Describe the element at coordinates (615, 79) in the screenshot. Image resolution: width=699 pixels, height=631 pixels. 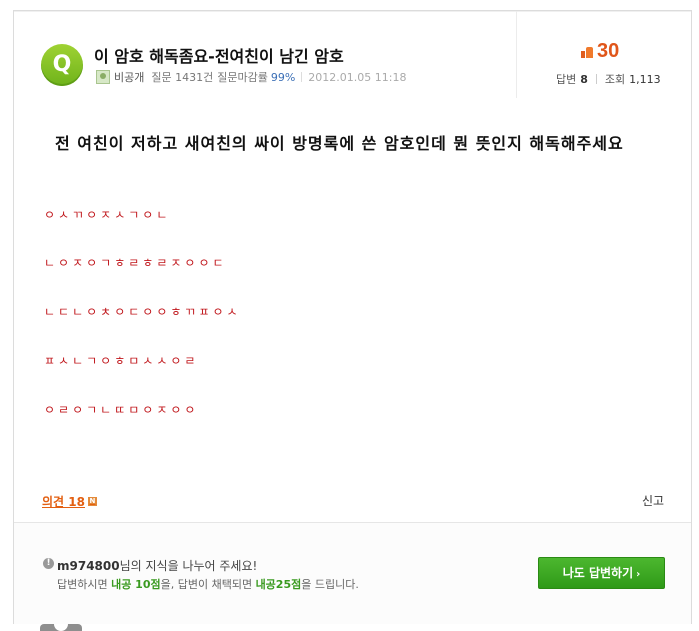
I see `views-label: 조회` at that location.